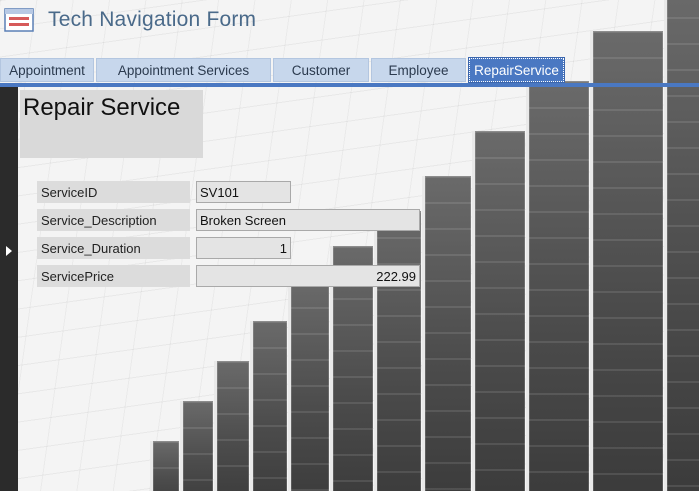  Describe the element at coordinates (349, 85) in the screenshot. I see `tab-underline` at that location.